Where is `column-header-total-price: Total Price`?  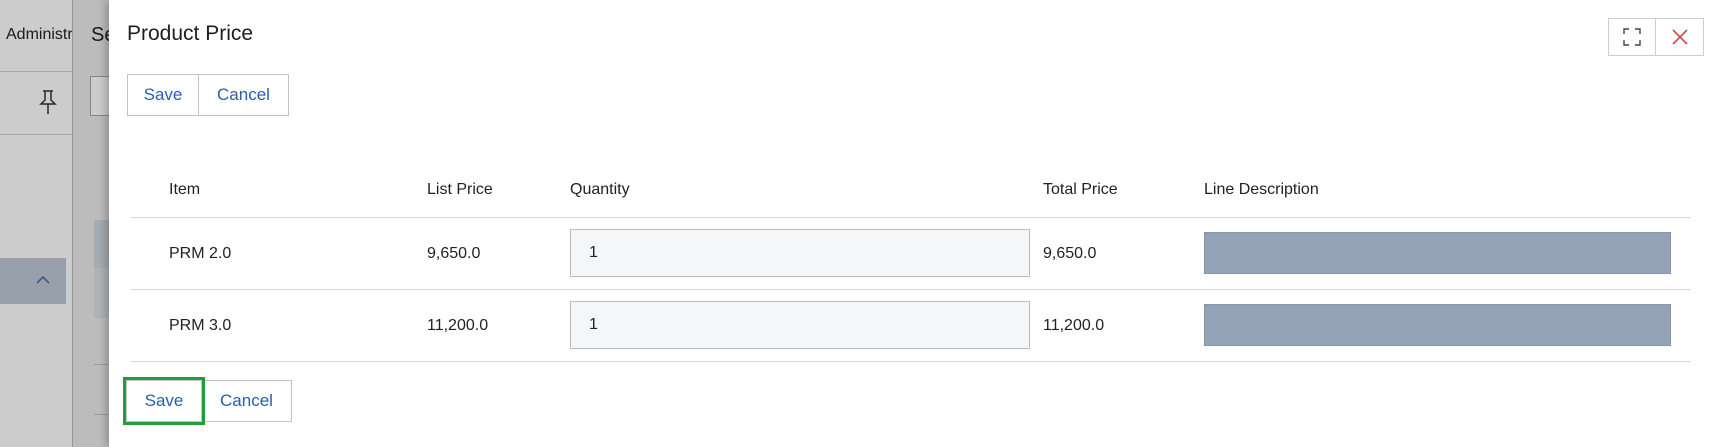
column-header-total-price: Total Price is located at coordinates (1080, 189).